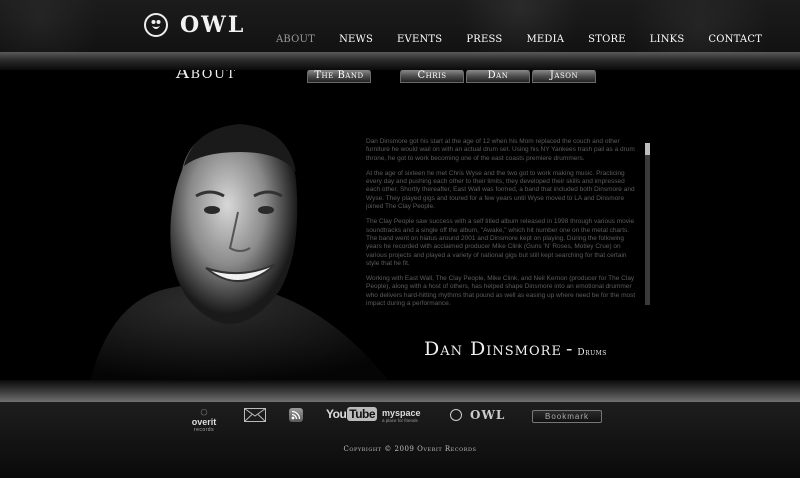  I want to click on logo-text: OWL, so click(213, 25).